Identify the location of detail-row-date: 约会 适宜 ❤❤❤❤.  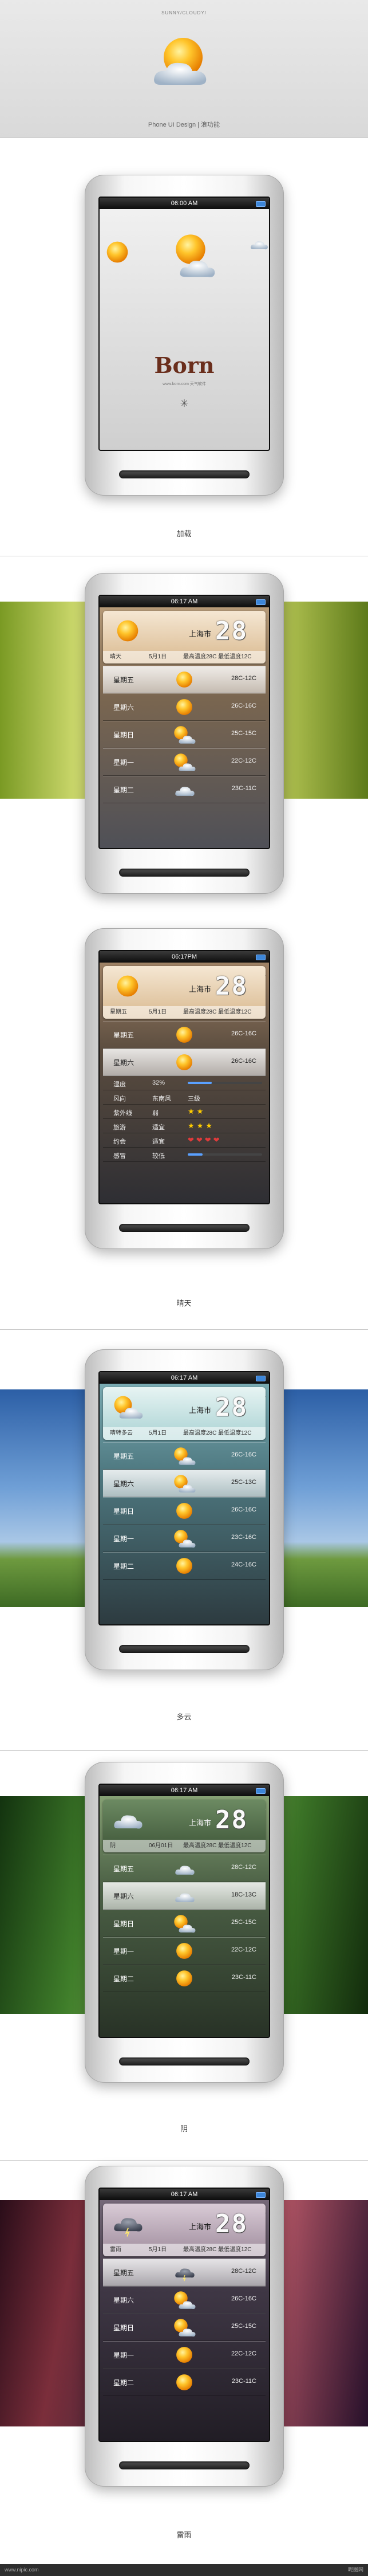
(184, 1140).